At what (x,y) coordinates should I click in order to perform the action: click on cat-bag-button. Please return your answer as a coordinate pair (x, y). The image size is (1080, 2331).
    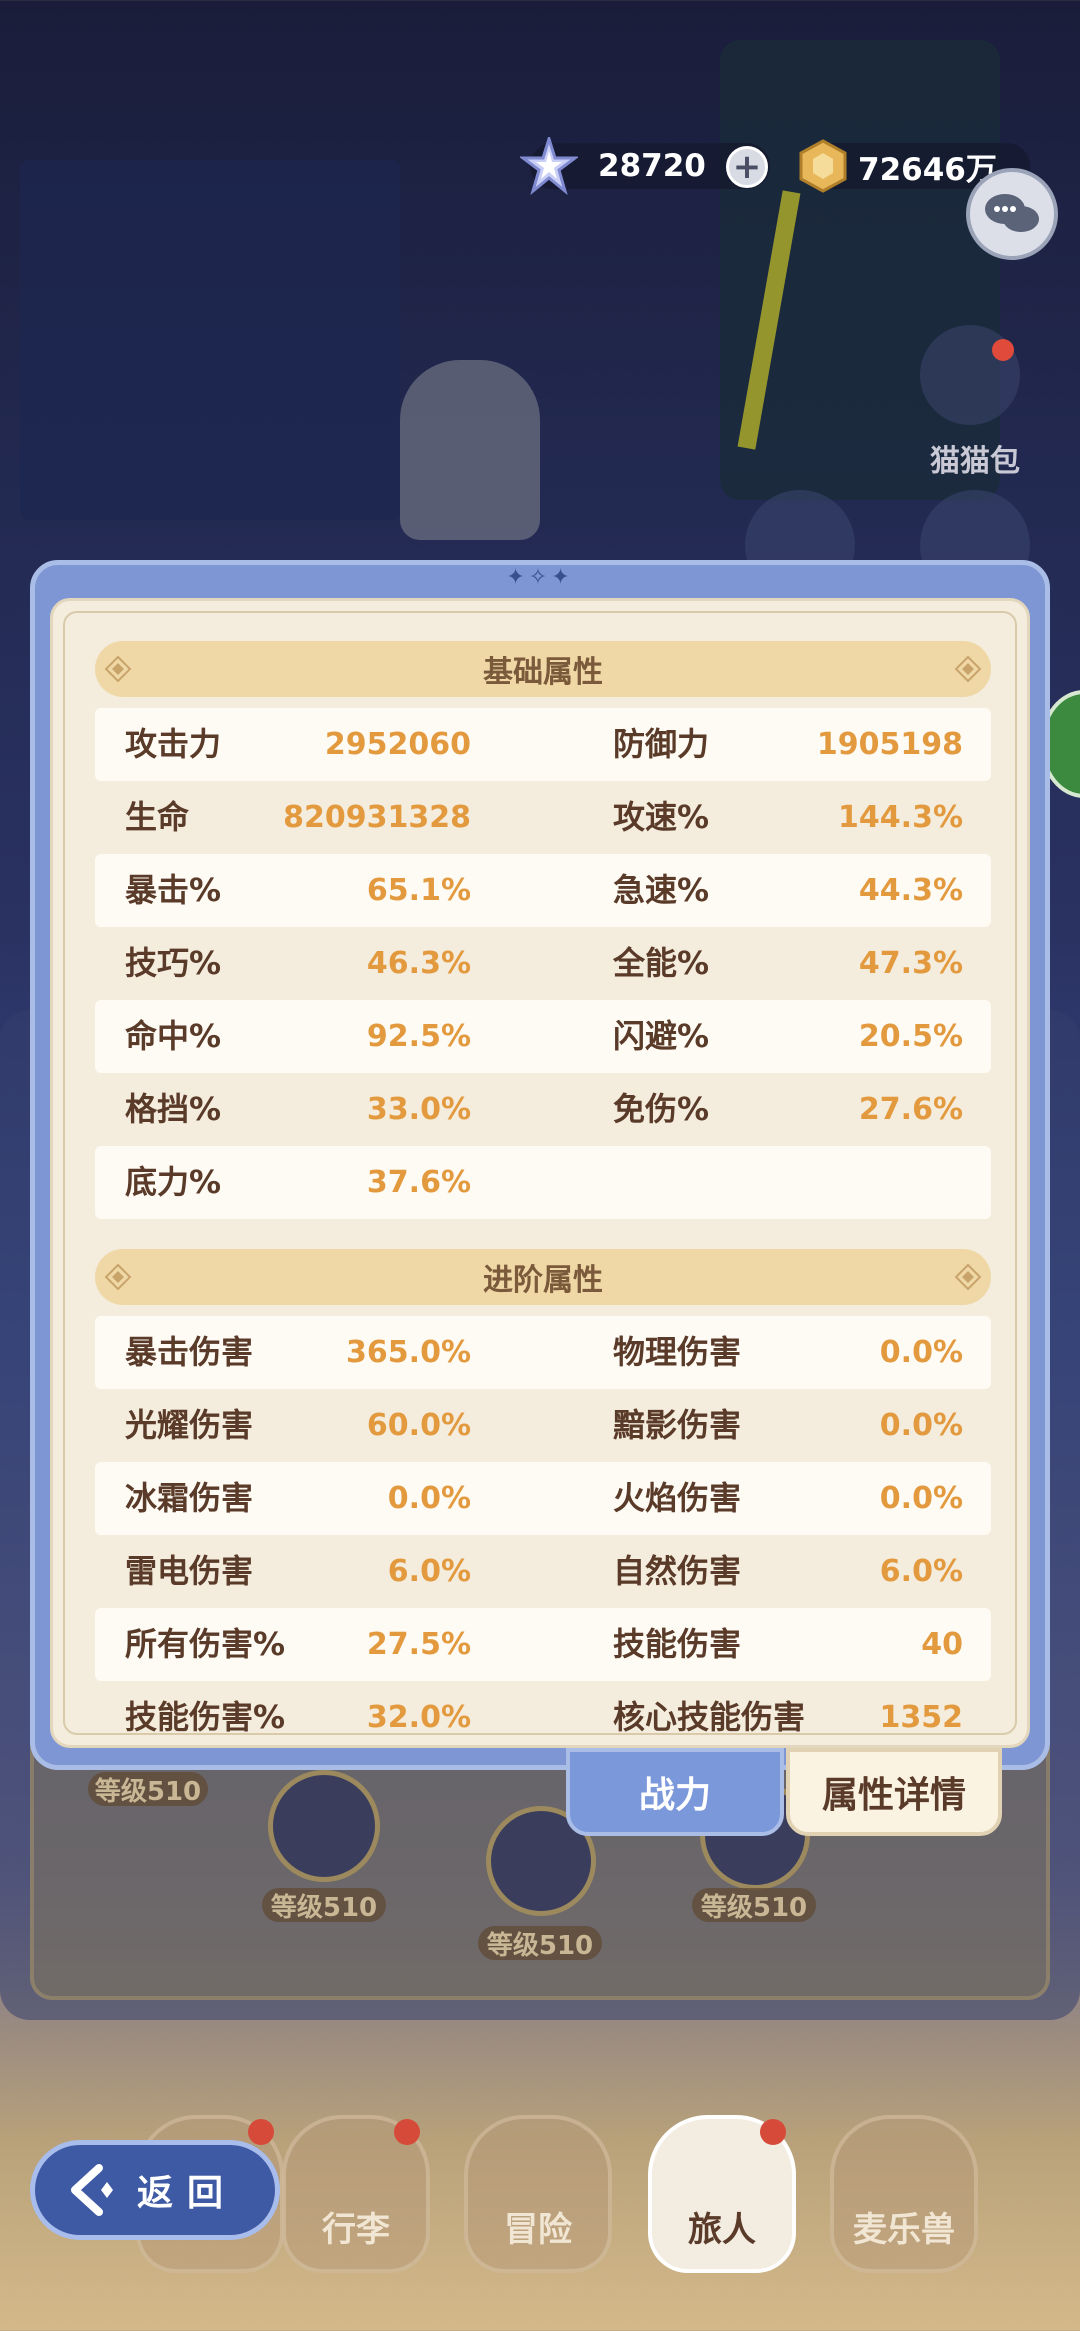
    Looking at the image, I should click on (970, 375).